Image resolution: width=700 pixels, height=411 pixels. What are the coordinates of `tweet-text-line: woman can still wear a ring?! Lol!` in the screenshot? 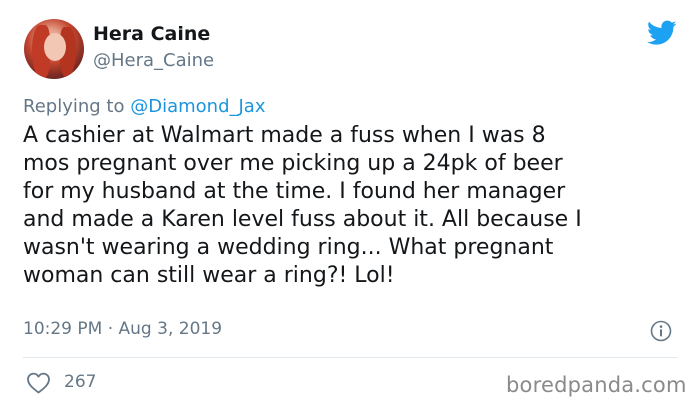 It's located at (209, 275).